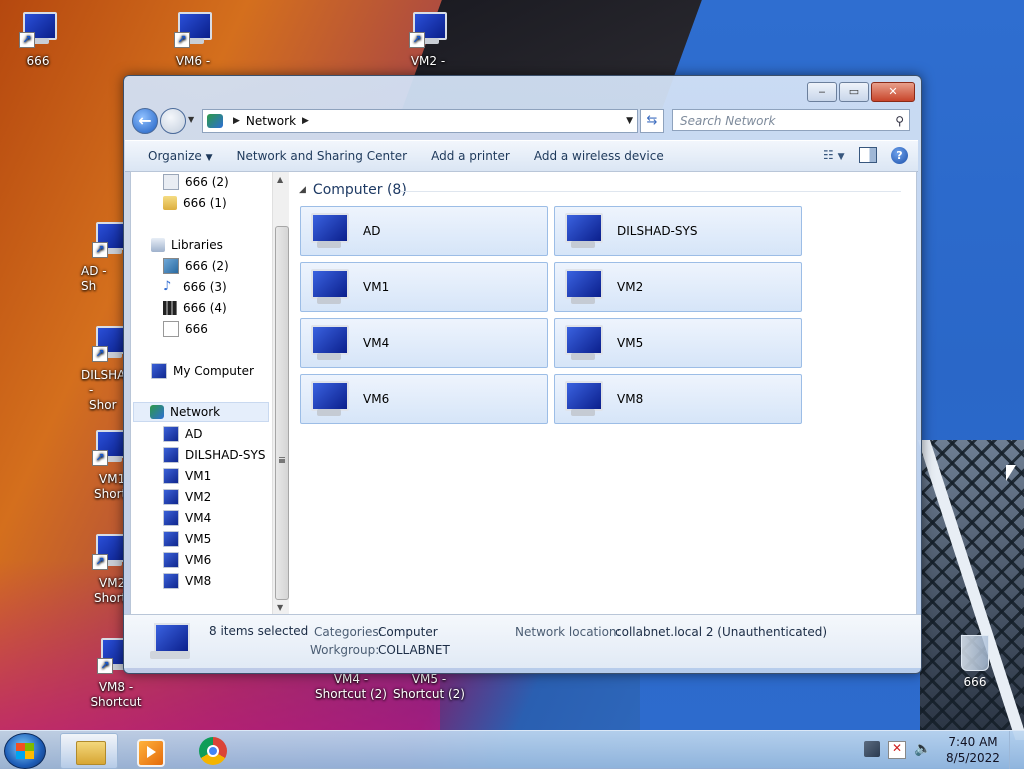 The image size is (1024, 769). What do you see at coordinates (213, 371) in the screenshot?
I see `nav-item-label: My Computer` at bounding box center [213, 371].